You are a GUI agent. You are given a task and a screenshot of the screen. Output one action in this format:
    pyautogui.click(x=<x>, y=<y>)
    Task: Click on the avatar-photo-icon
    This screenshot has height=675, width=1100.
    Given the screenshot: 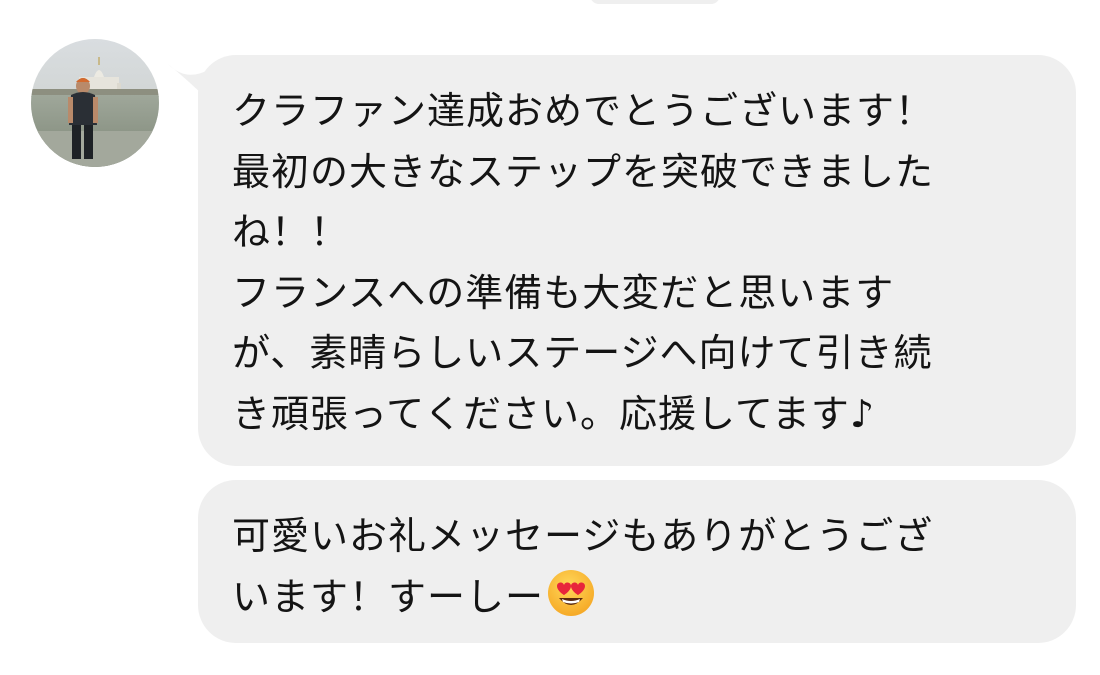 What is the action you would take?
    pyautogui.click(x=95, y=103)
    